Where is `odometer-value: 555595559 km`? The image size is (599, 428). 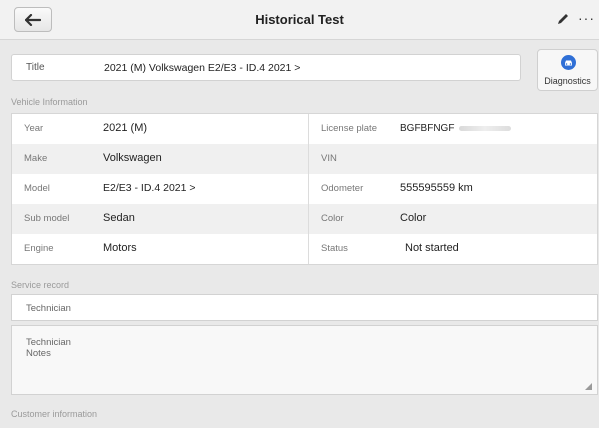 odometer-value: 555595559 km is located at coordinates (436, 188).